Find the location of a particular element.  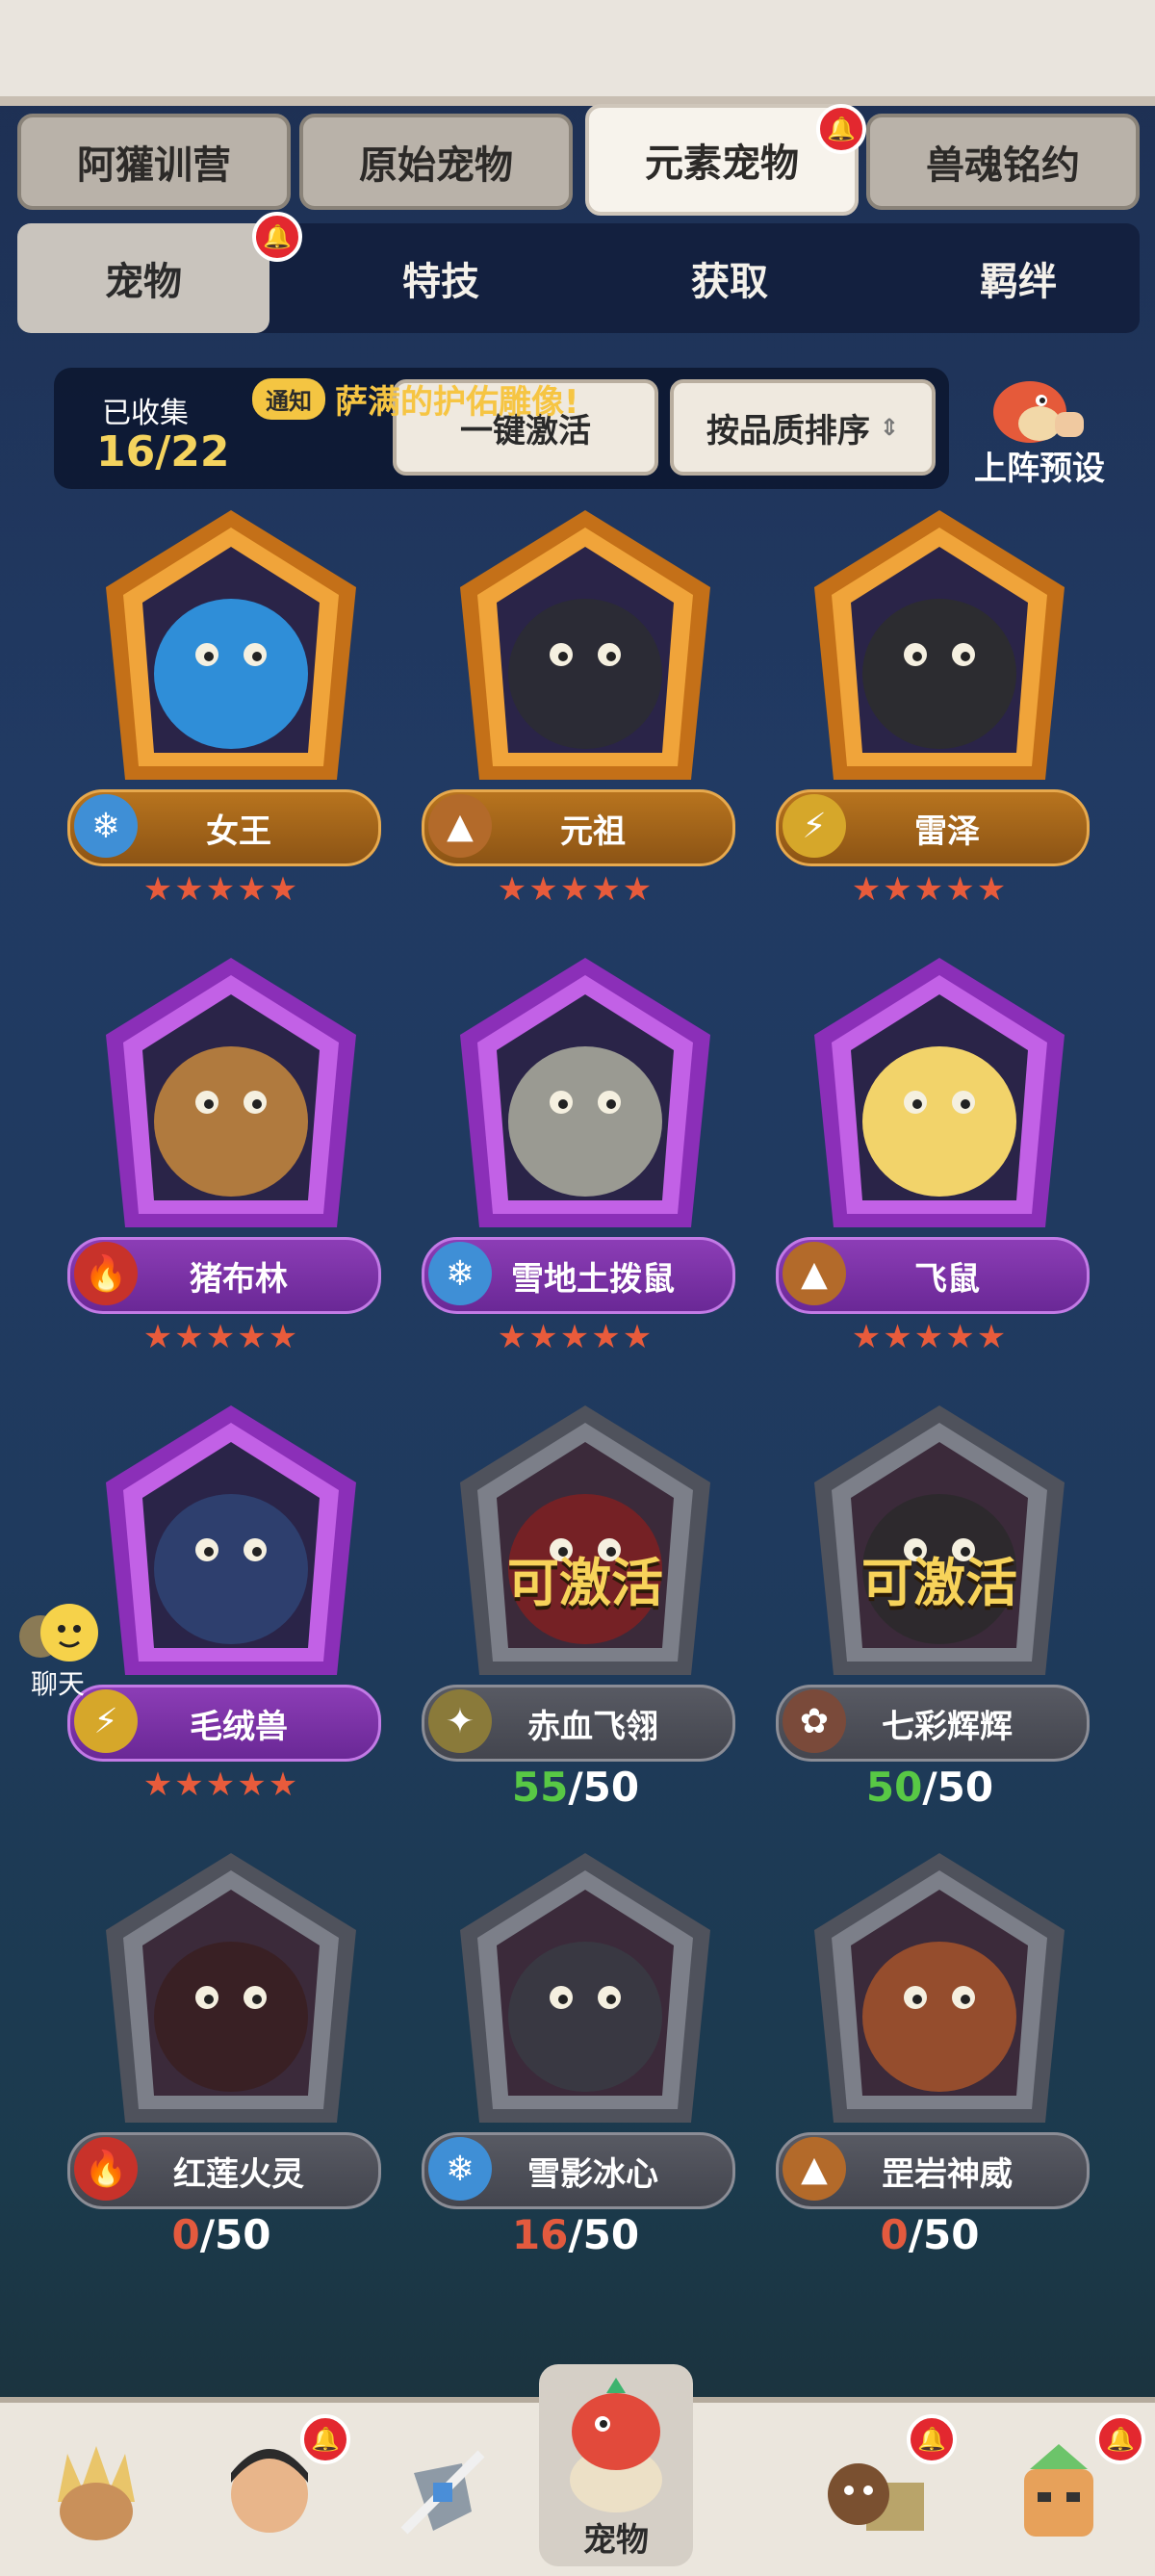

category-tabs: 阿獾训营 原始宠物 元素宠物 🔔 兽魂铭约 is located at coordinates (578, 161).